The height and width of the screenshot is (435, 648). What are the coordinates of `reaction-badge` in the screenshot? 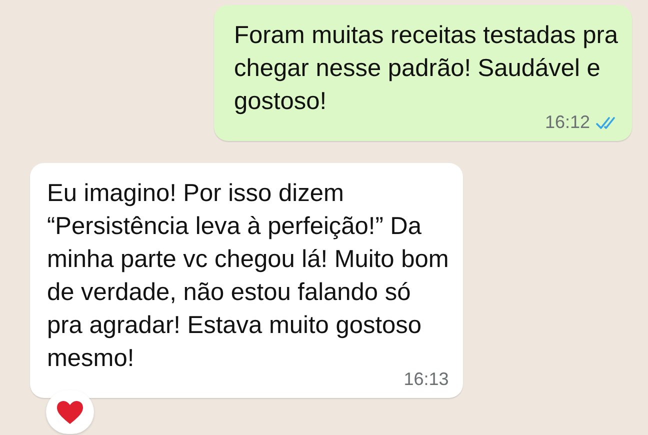 It's located at (70, 412).